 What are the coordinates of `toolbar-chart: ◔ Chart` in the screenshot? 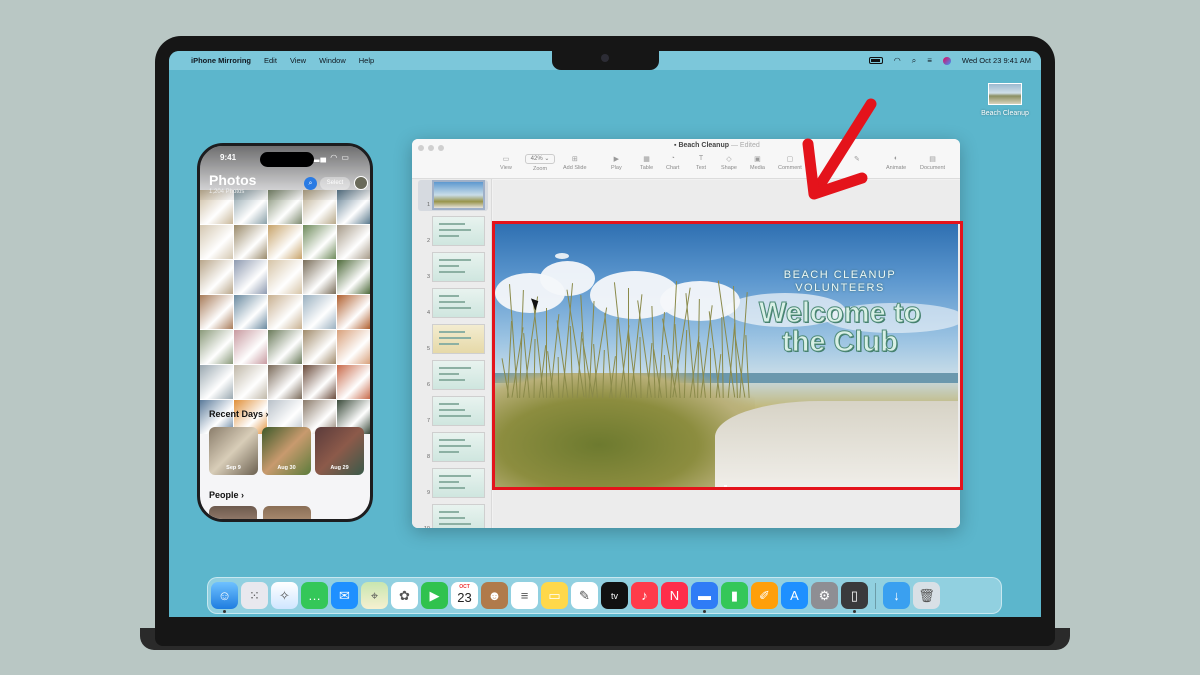 It's located at (672, 163).